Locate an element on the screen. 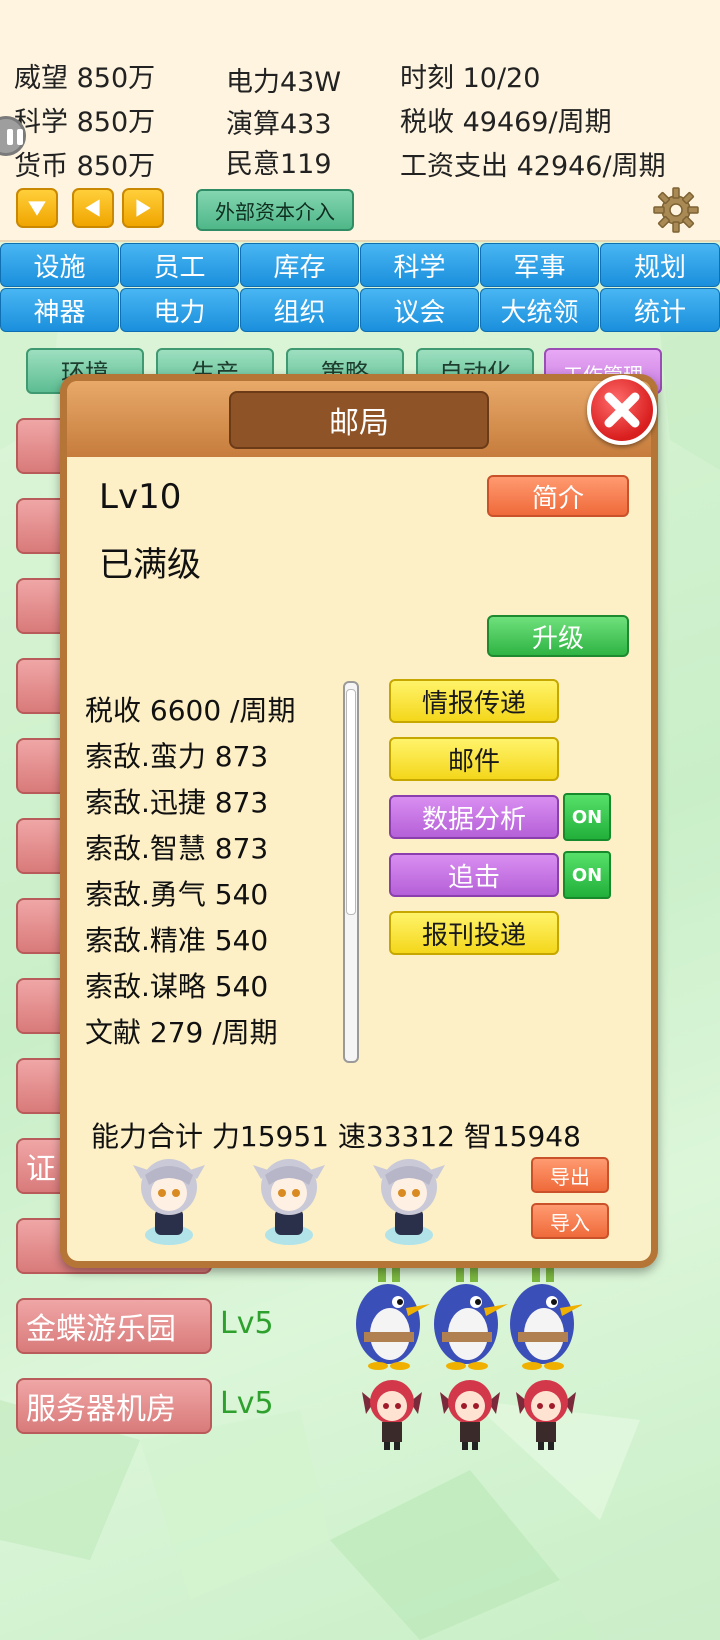 This screenshot has height=1640, width=720. dialog-header: 邮局 is located at coordinates (359, 419).